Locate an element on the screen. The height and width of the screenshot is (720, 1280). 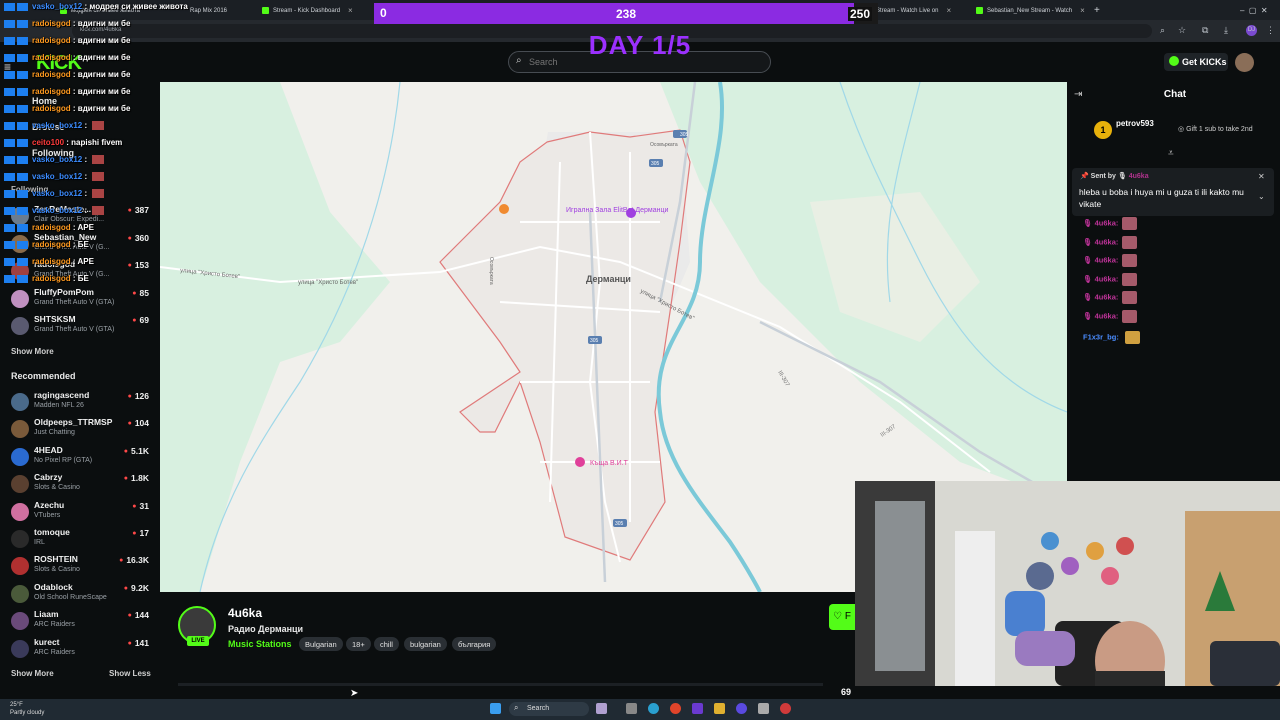
profile-icon: DJ is located at coordinates (1251, 30).